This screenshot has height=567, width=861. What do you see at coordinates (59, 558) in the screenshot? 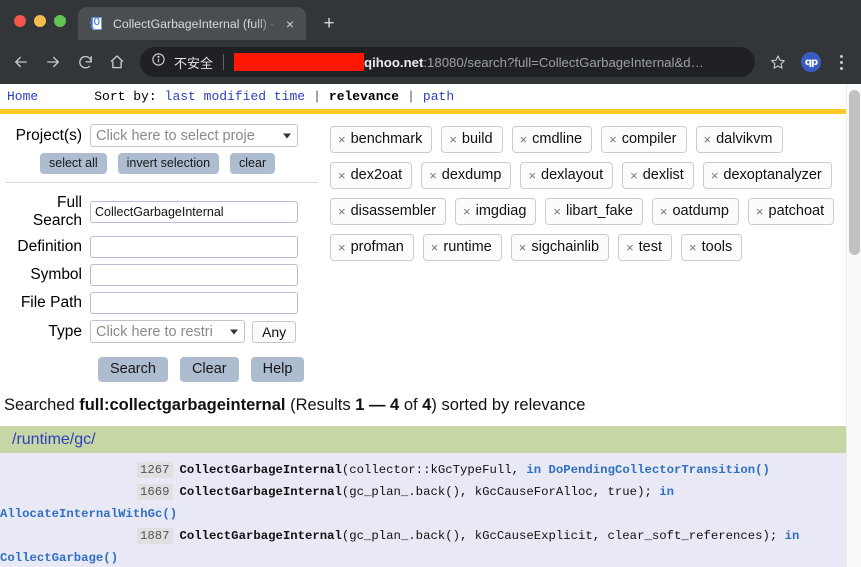
I see `enclosing-function-link: CollectGarbage()` at bounding box center [59, 558].